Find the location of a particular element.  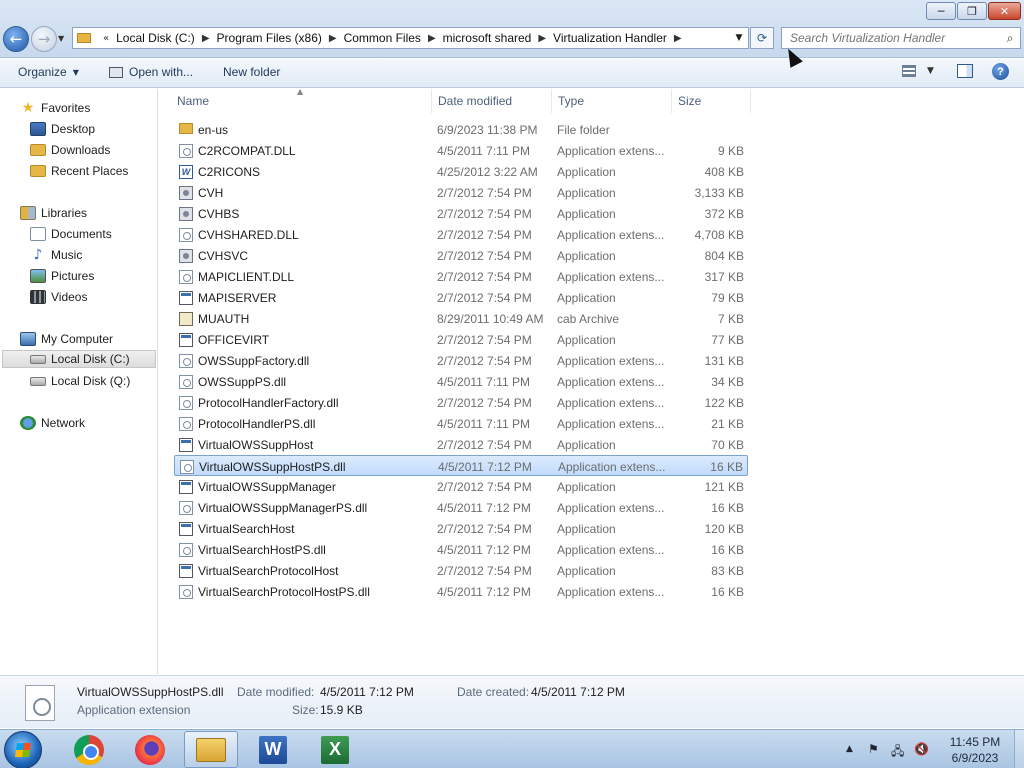

sidebar-item-local-disk-q: Local Disk (Q:) is located at coordinates (80, 381).